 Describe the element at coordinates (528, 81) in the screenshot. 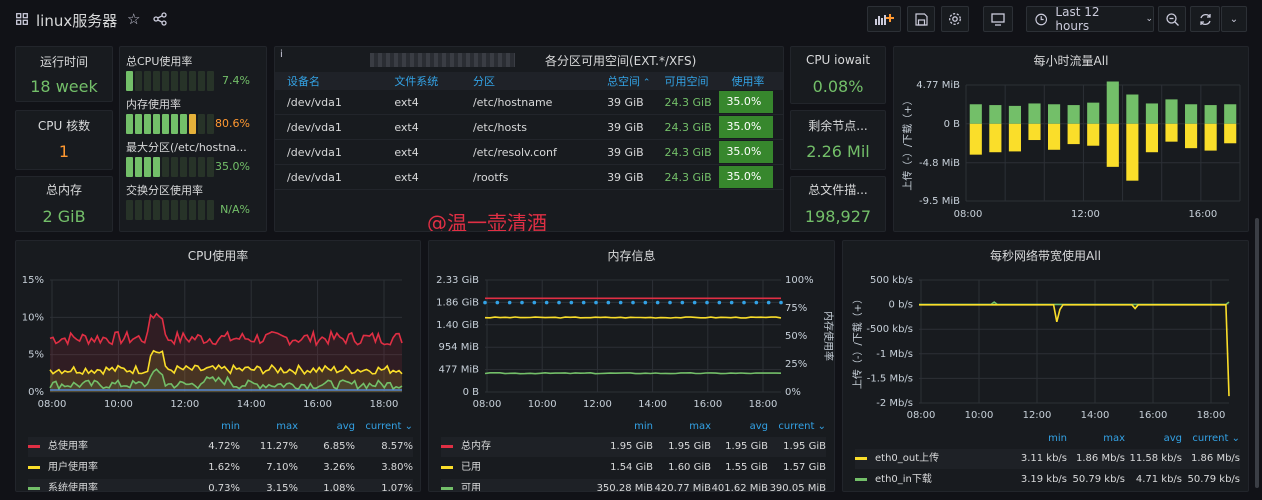

I see `column-header: 分区` at that location.